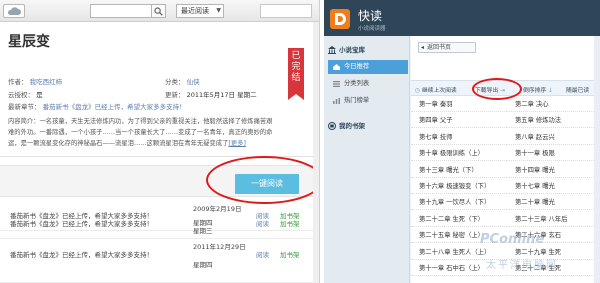 This screenshot has width=600, height=283. What do you see at coordinates (332, 126) in the screenshot?
I see `bookshelf-icon` at bounding box center [332, 126].